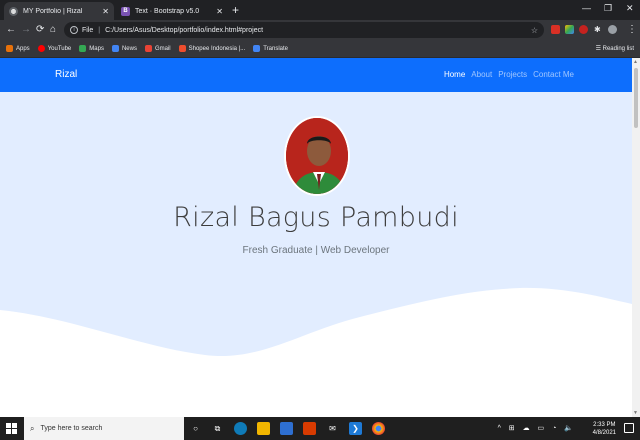 This screenshot has width=640, height=440. I want to click on bookmark-star-icon: ☆, so click(534, 30).